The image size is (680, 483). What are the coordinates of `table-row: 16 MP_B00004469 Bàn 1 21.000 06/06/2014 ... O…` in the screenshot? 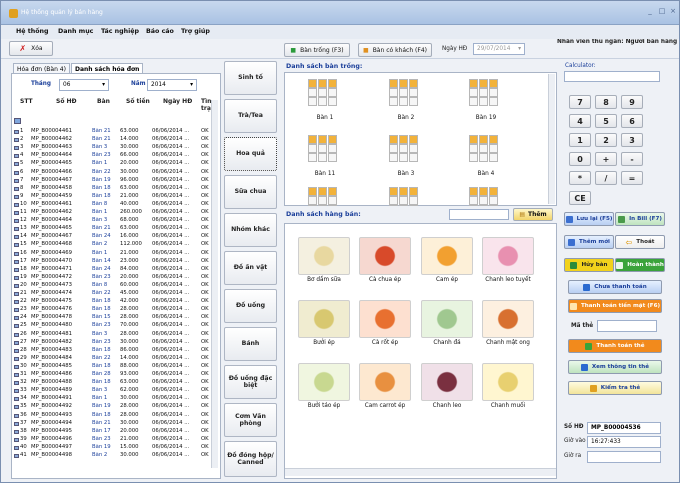 It's located at (115, 254).